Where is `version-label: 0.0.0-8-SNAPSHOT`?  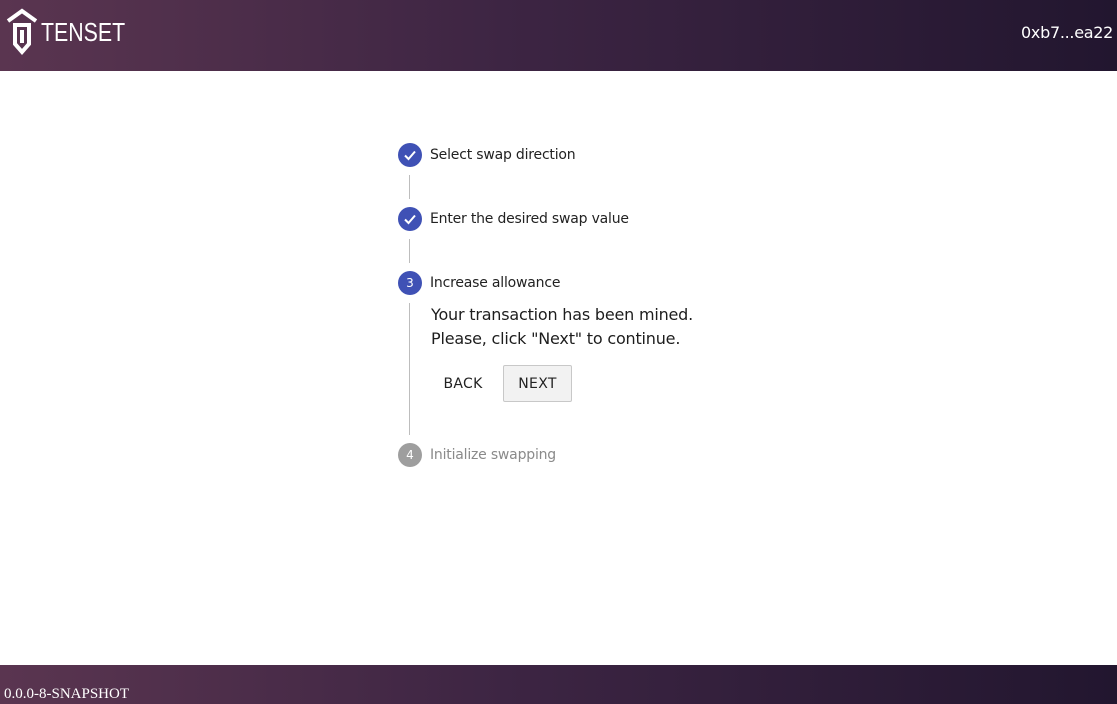
version-label: 0.0.0-8-SNAPSHOT is located at coordinates (67, 694).